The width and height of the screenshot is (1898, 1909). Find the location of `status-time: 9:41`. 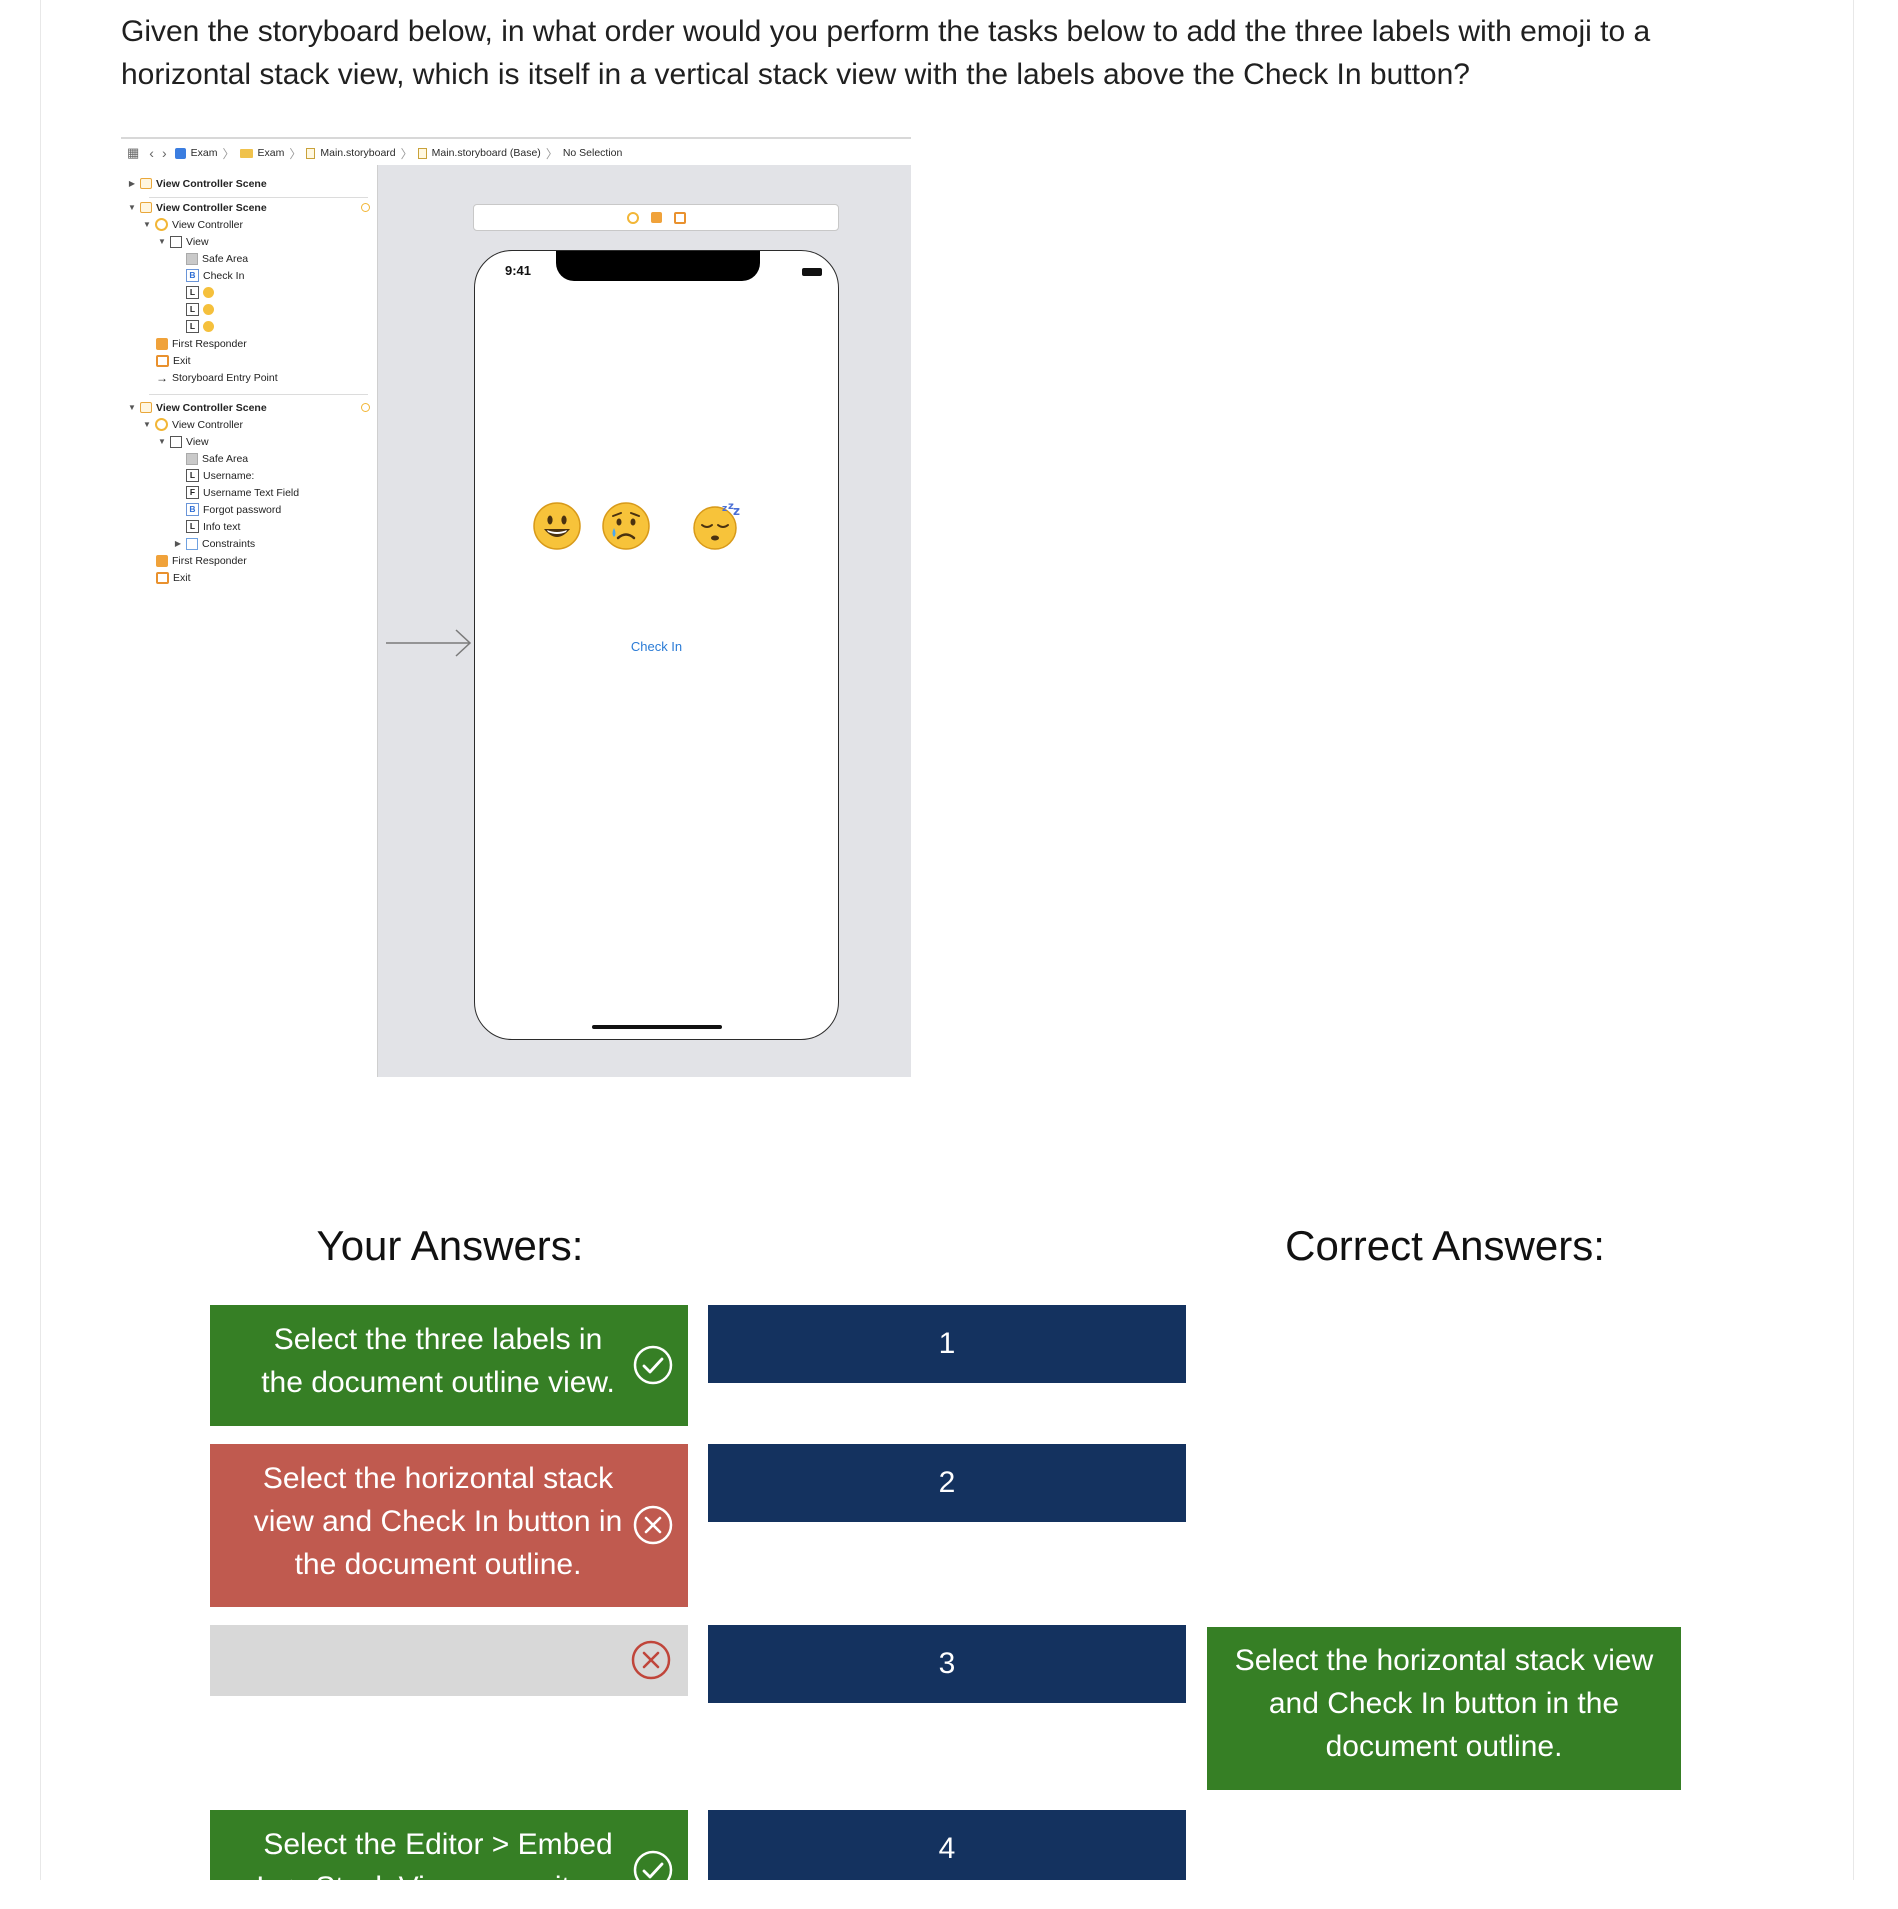

status-time: 9:41 is located at coordinates (518, 270).